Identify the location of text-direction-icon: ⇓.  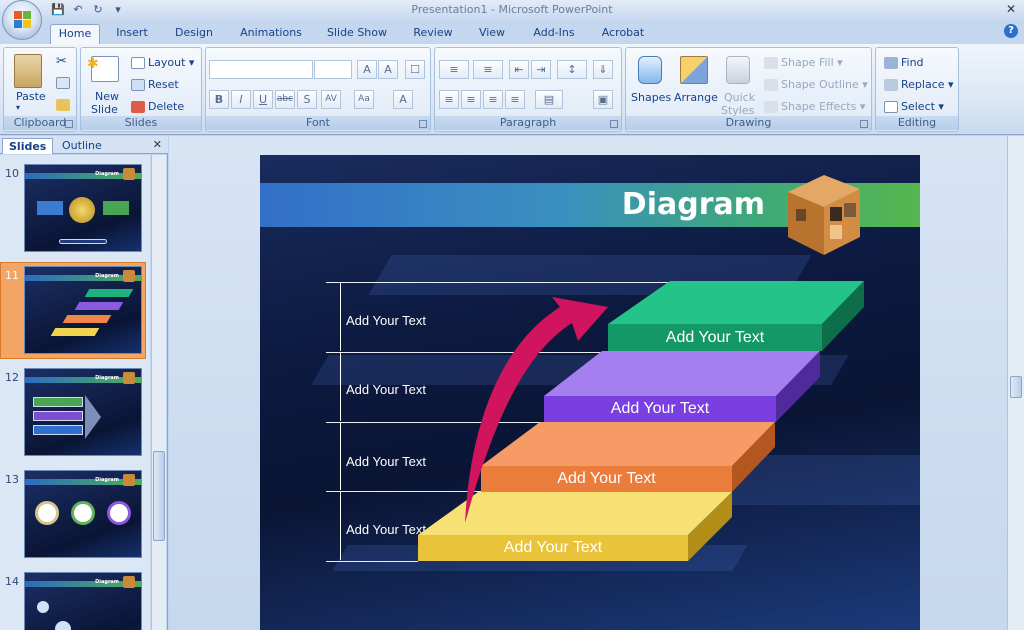
(603, 69).